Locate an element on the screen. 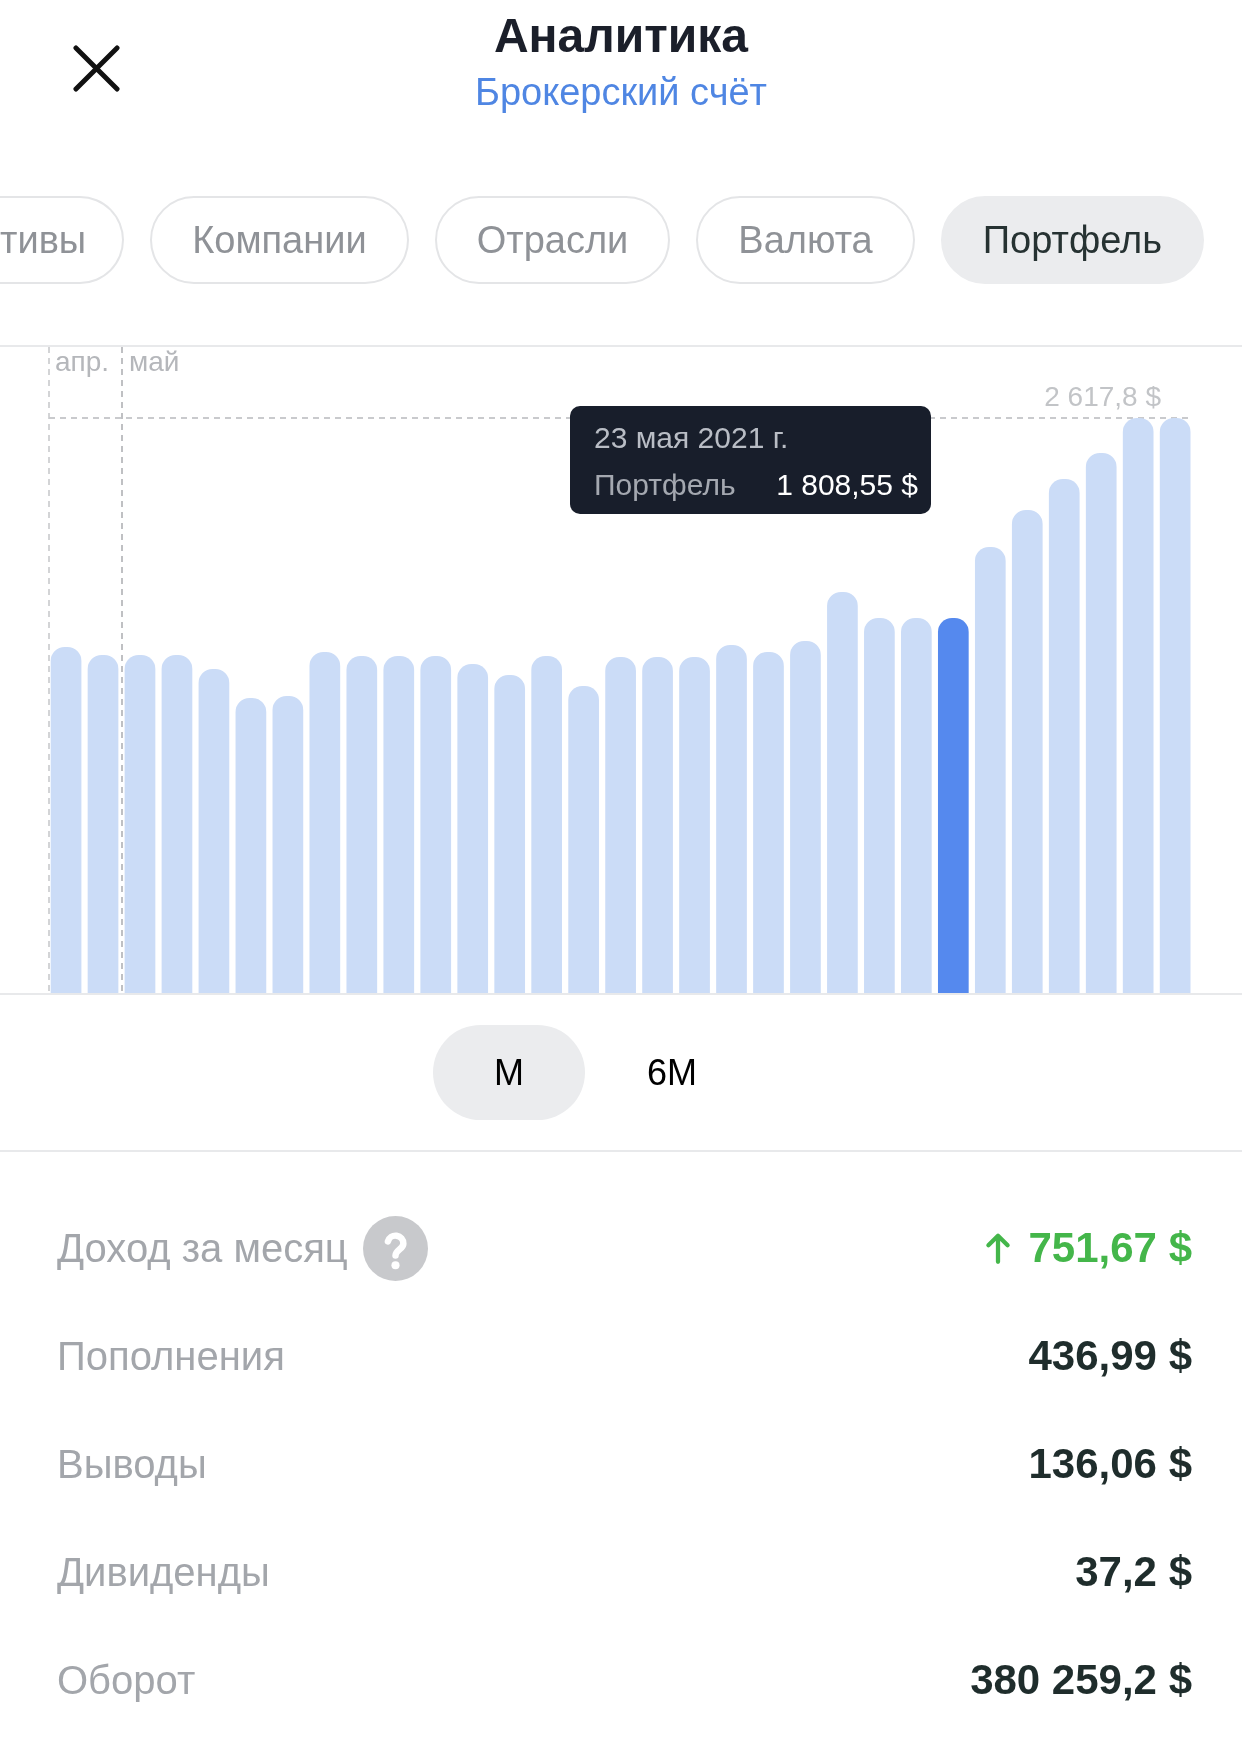 The image size is (1242, 1742). tooltip-date: 23 мая 2021 г. is located at coordinates (692, 438).